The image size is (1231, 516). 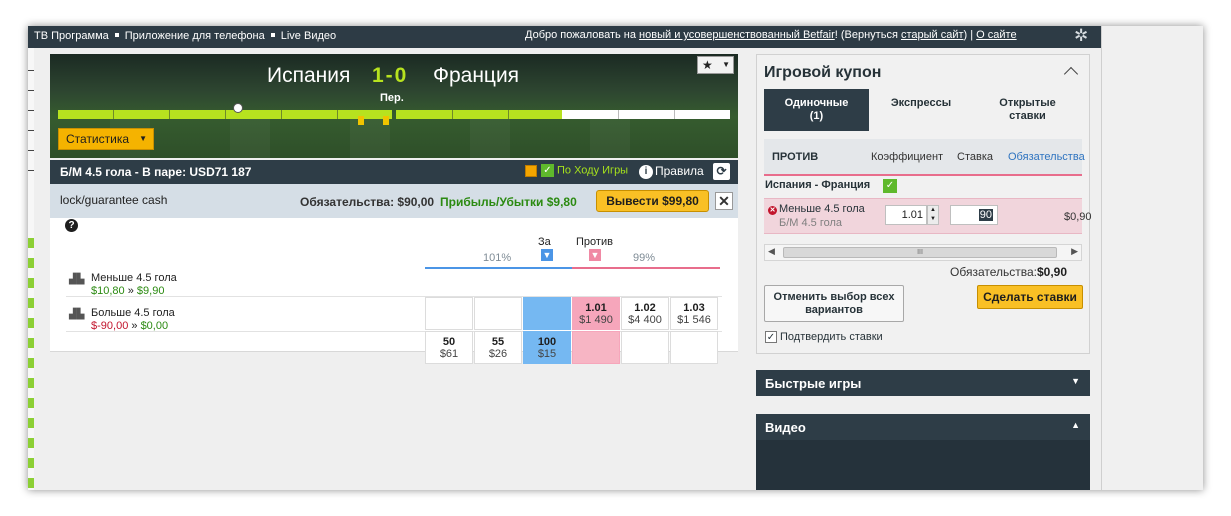 What do you see at coordinates (646, 268) in the screenshot?
I see `lay-divider` at bounding box center [646, 268].